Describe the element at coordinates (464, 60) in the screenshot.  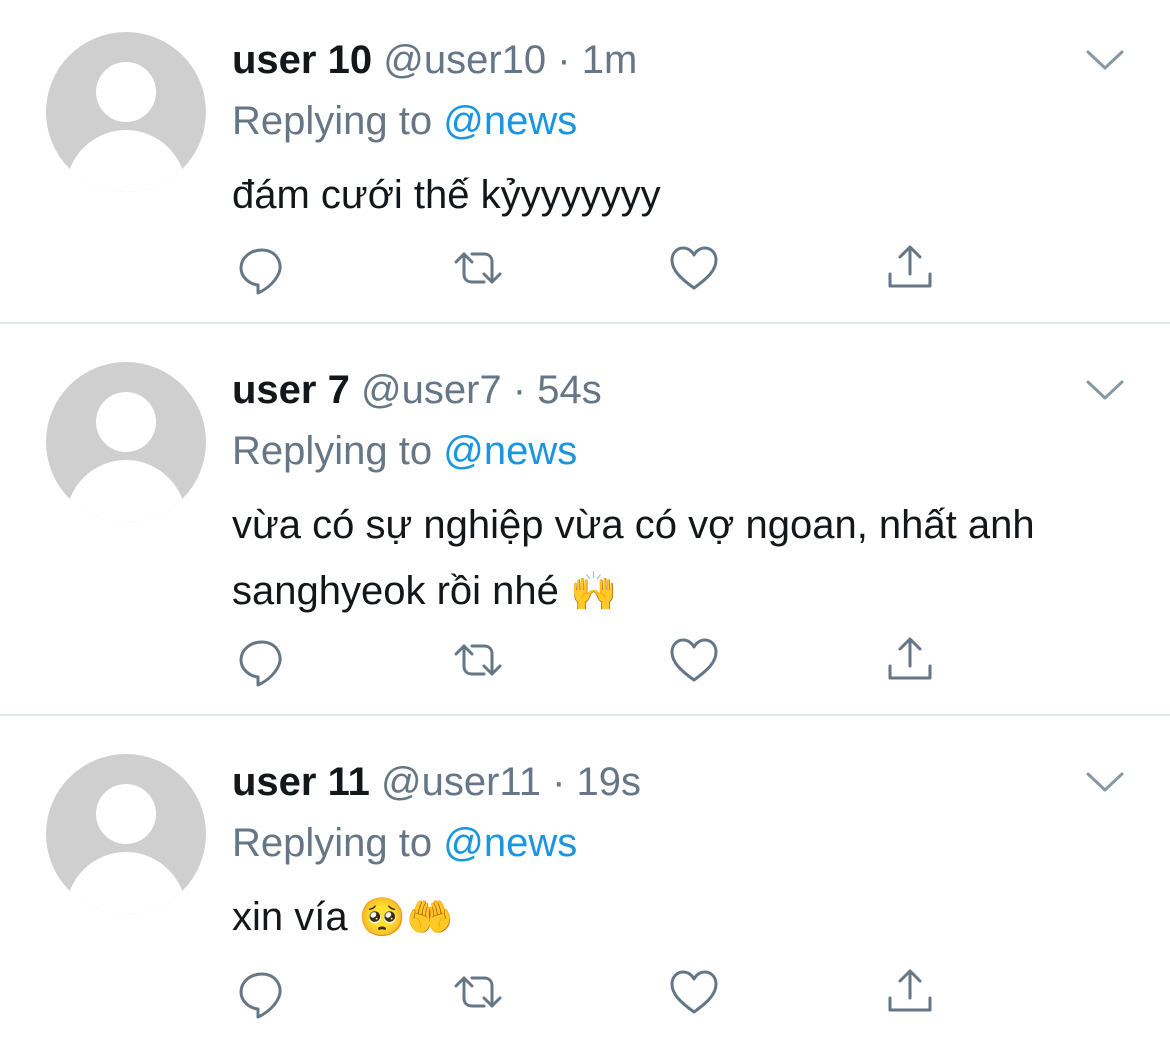
I see `handle: @user10` at that location.